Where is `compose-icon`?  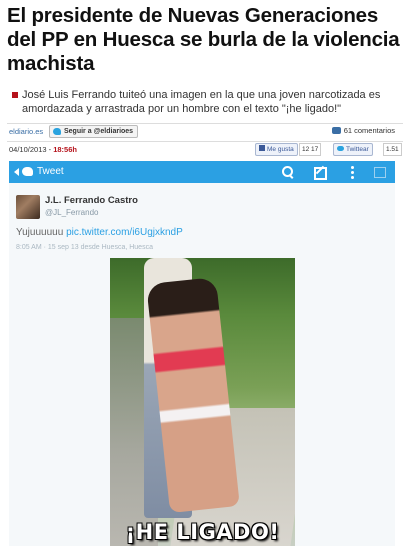
compose-icon is located at coordinates (320, 172).